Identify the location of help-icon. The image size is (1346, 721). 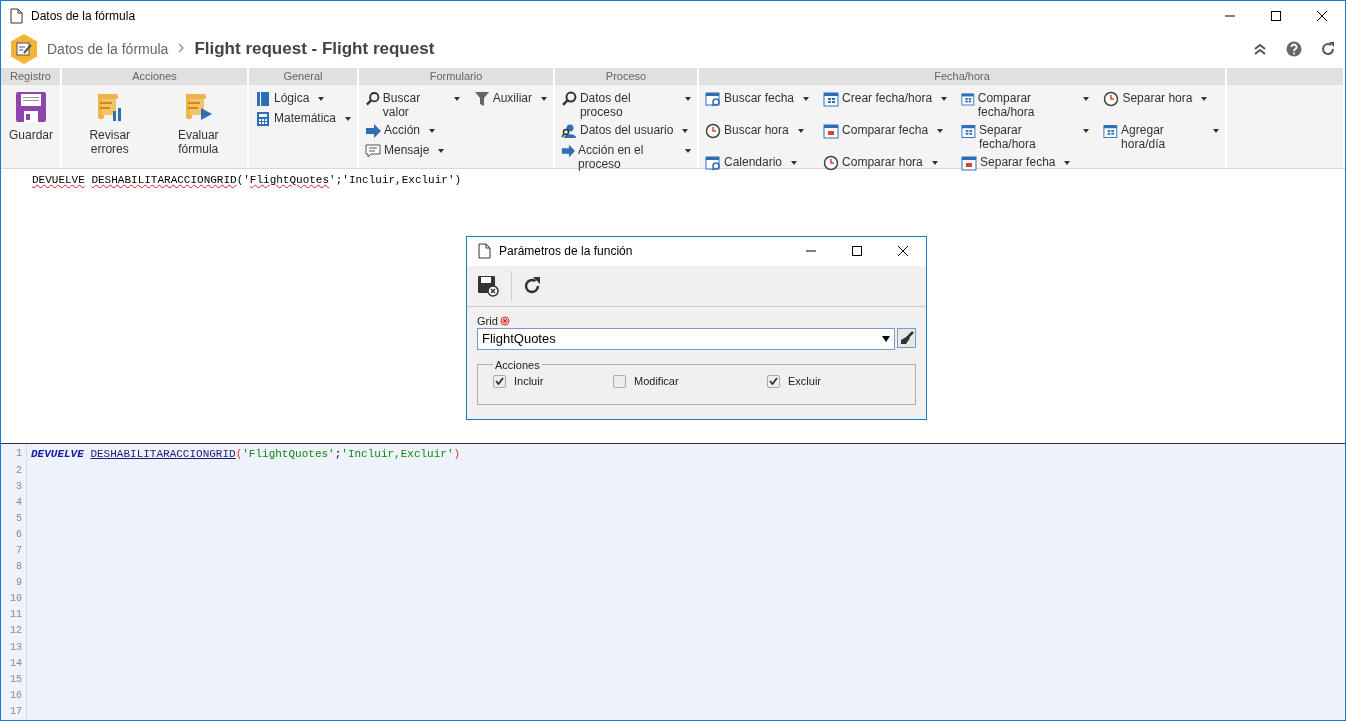
(1294, 49).